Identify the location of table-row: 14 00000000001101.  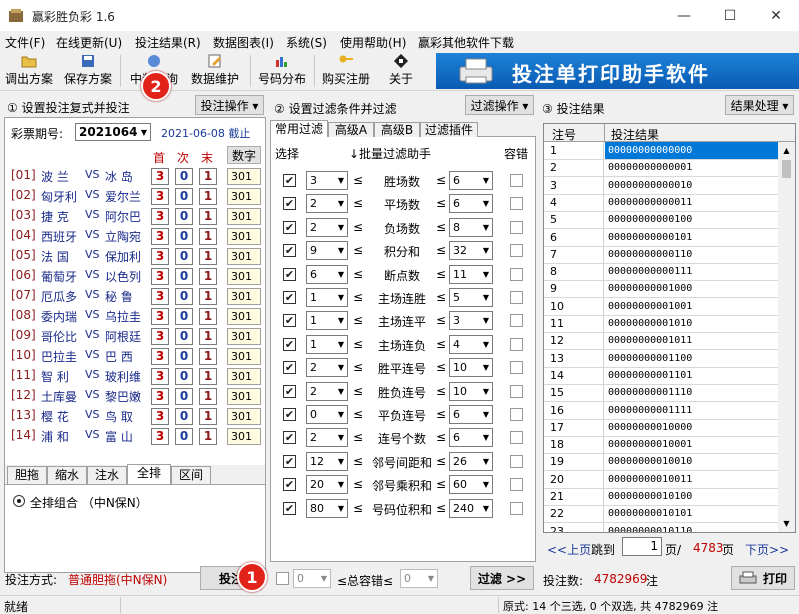
(662, 375).